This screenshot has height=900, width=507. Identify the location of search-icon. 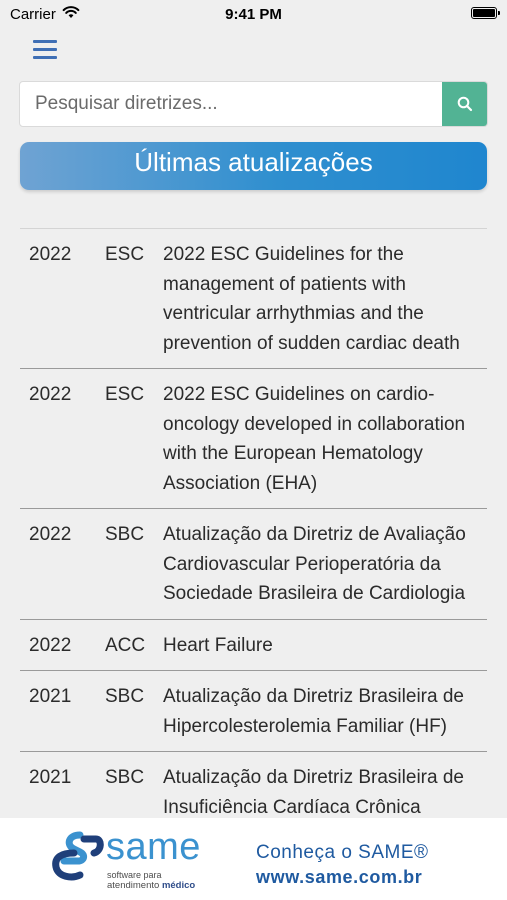
(464, 104).